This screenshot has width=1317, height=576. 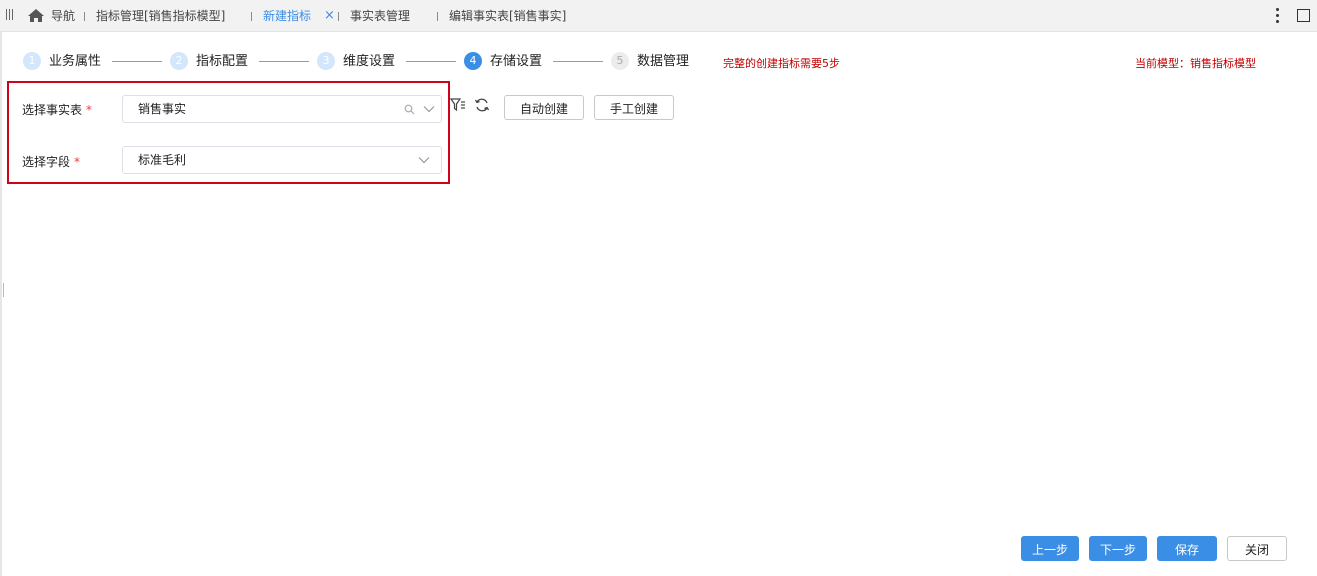 I want to click on step-1-label: 业务属性, so click(x=75, y=61).